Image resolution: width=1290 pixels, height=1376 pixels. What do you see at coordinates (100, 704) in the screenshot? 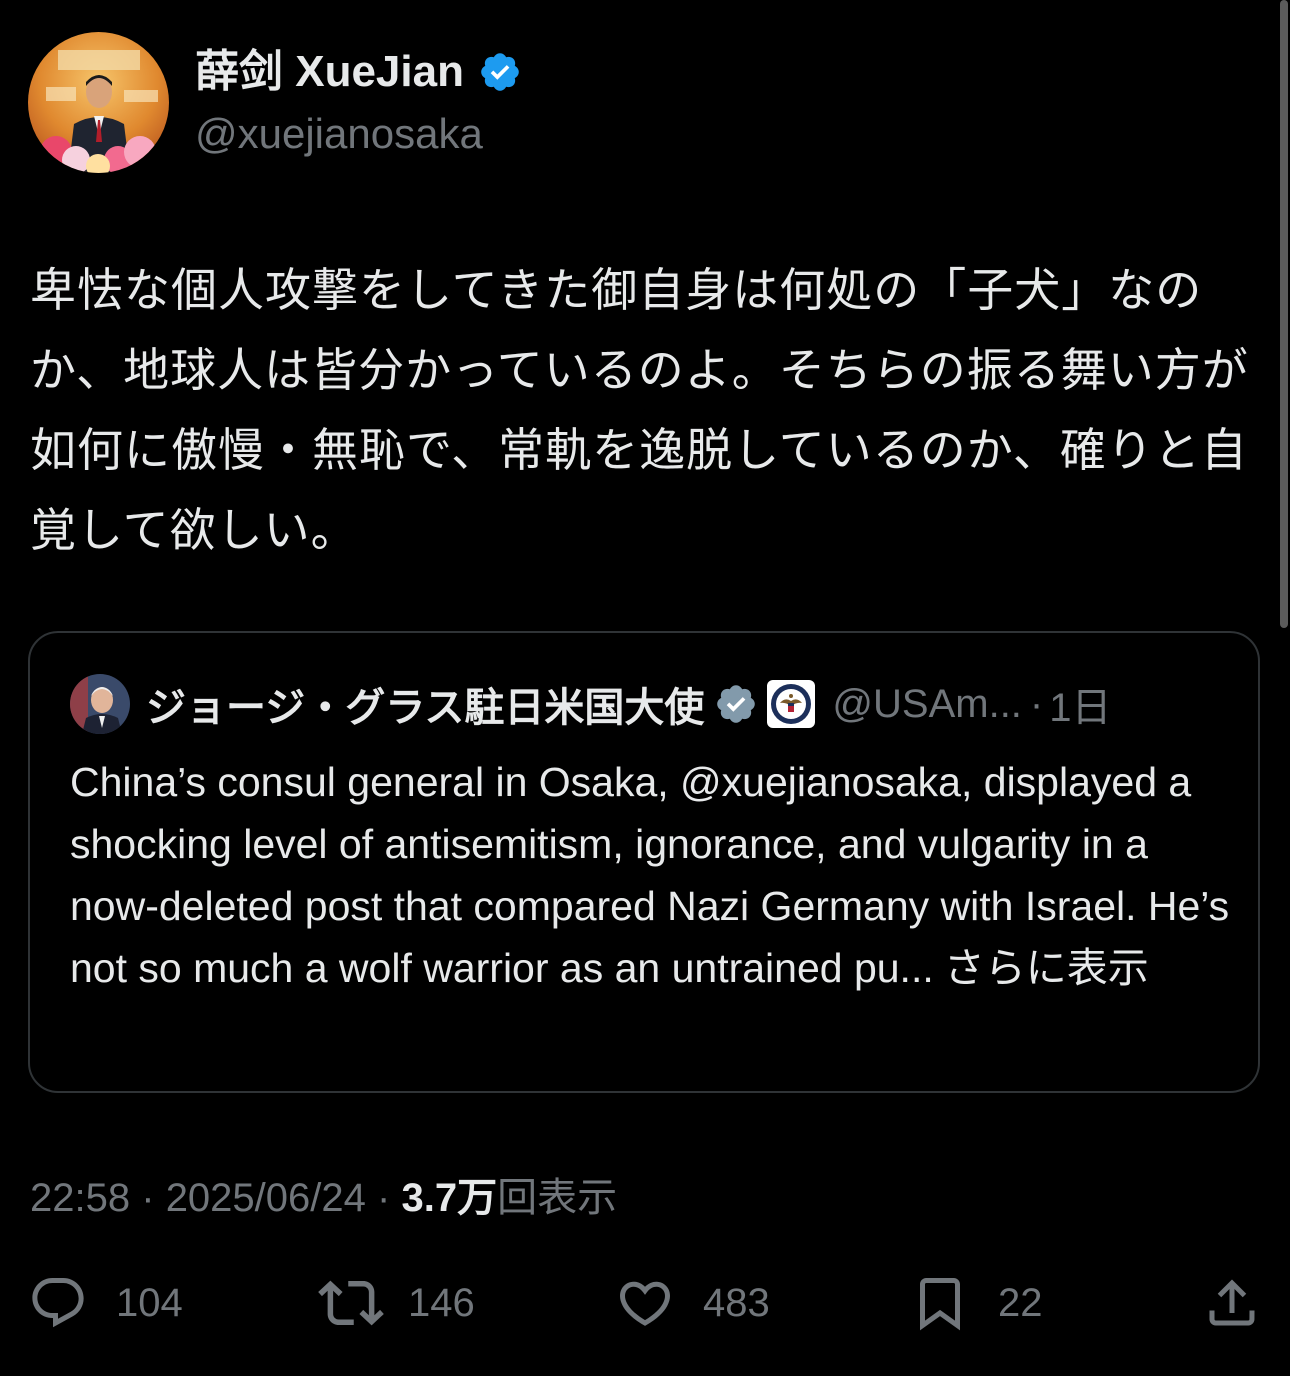
I see `quoted-author-avatar` at bounding box center [100, 704].